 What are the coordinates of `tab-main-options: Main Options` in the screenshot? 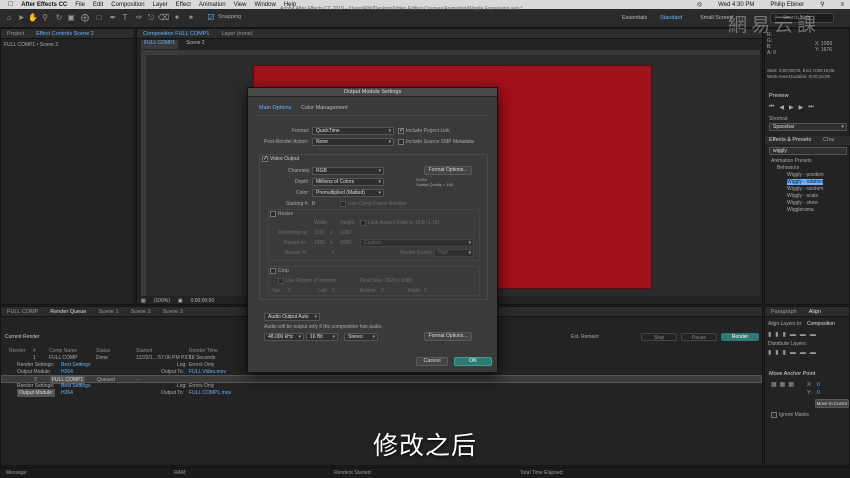 It's located at (275, 108).